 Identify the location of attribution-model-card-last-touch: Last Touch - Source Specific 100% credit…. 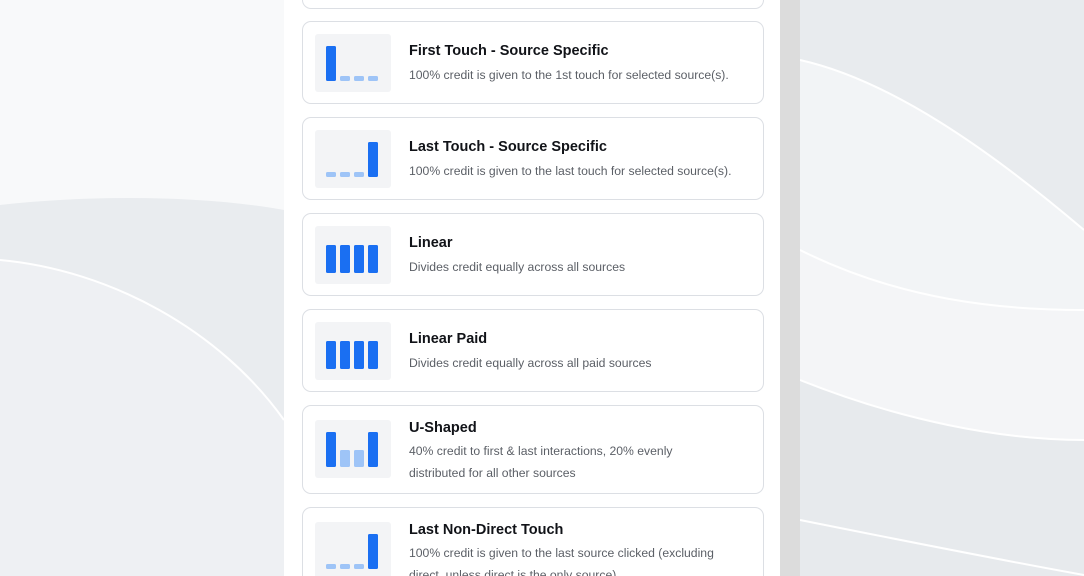
(533, 158).